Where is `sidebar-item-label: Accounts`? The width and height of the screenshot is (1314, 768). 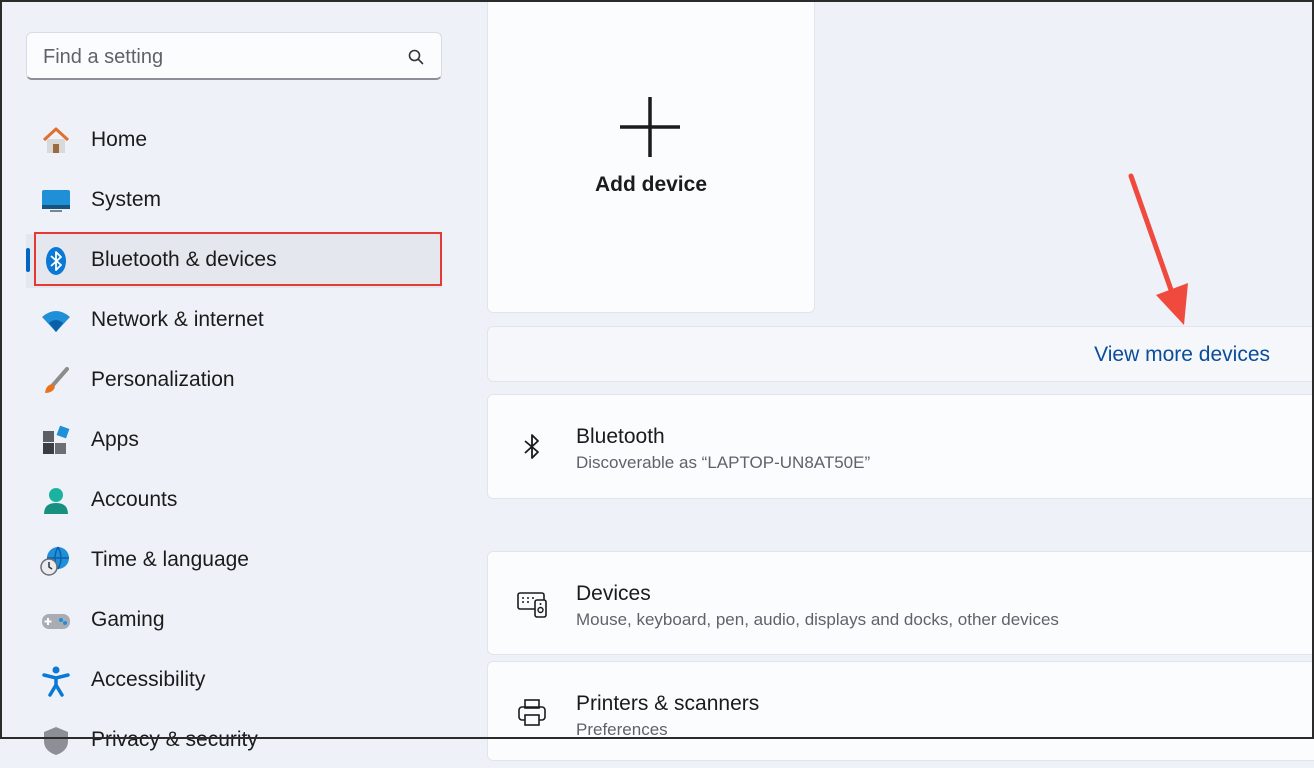 sidebar-item-label: Accounts is located at coordinates (134, 499).